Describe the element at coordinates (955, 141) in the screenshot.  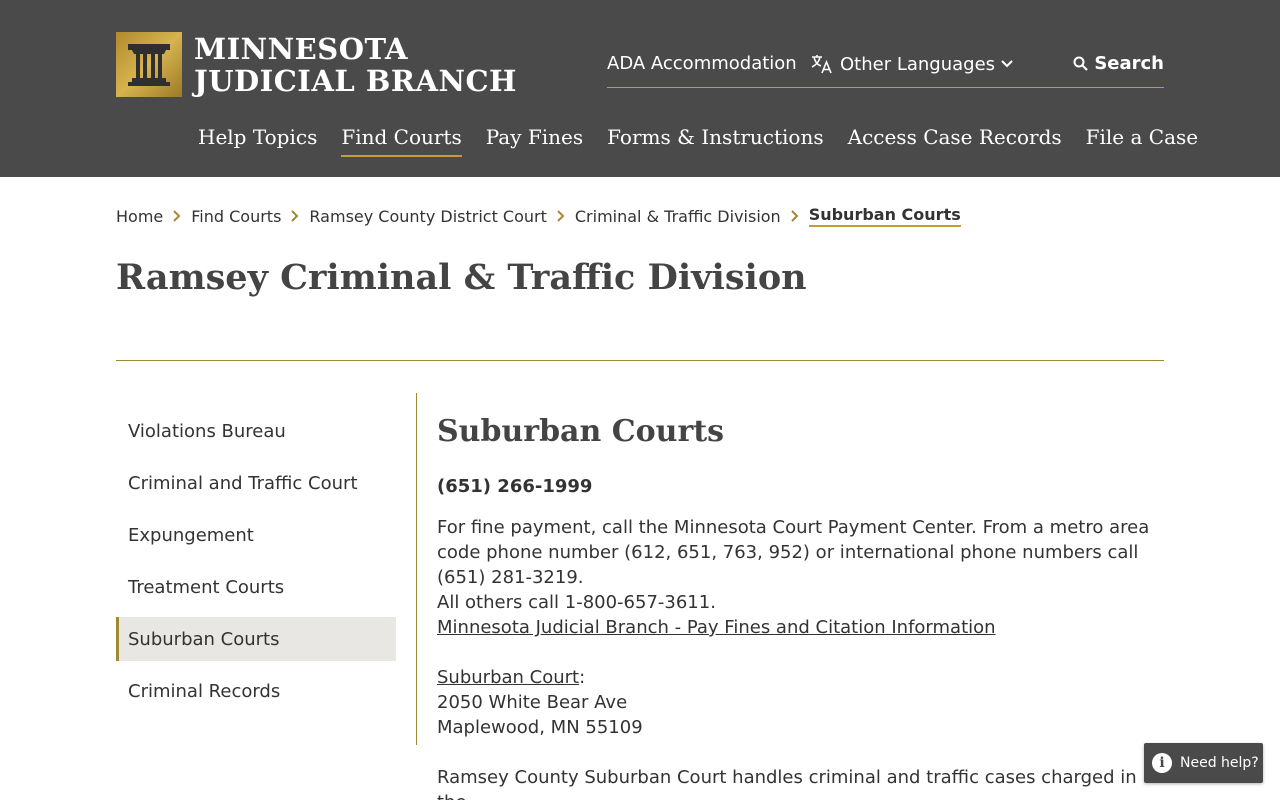
I see `nav-access-case-records: Access Case Records` at that location.